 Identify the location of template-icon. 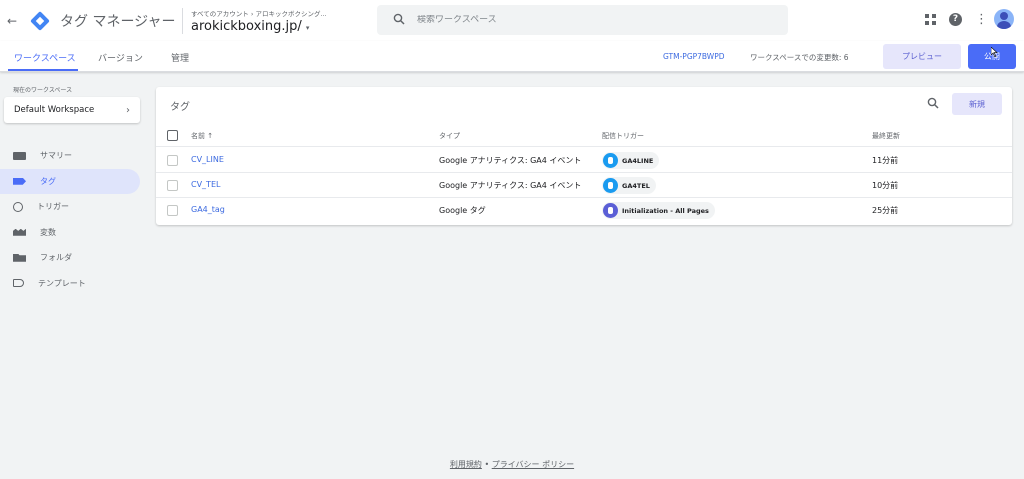
(18, 283).